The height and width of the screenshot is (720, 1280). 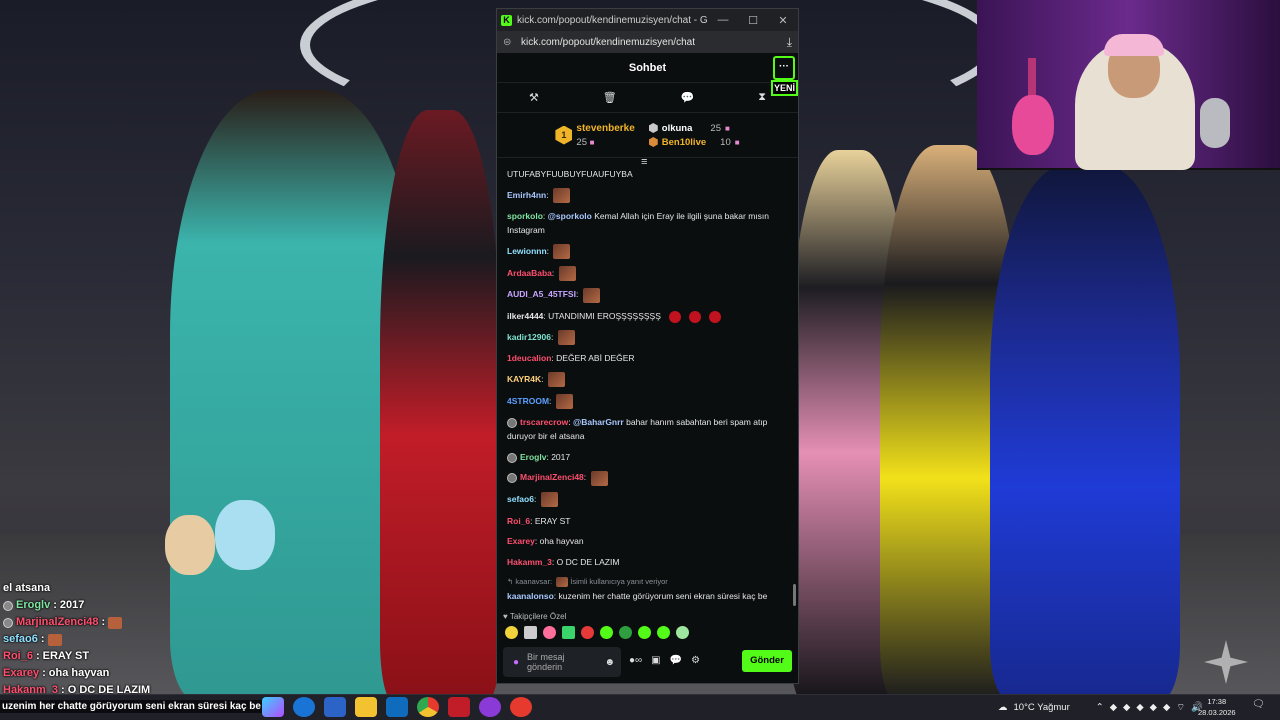 What do you see at coordinates (655, 660) in the screenshot?
I see `store-icon: ▣` at bounding box center [655, 660].